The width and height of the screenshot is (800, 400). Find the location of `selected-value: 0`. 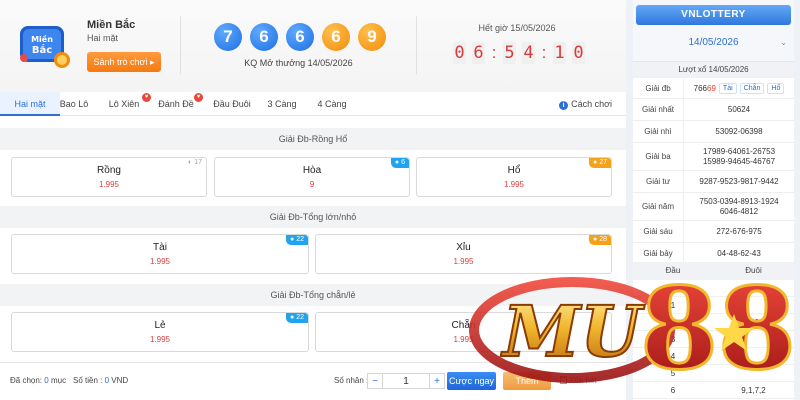

selected-value: 0 is located at coordinates (46, 380).